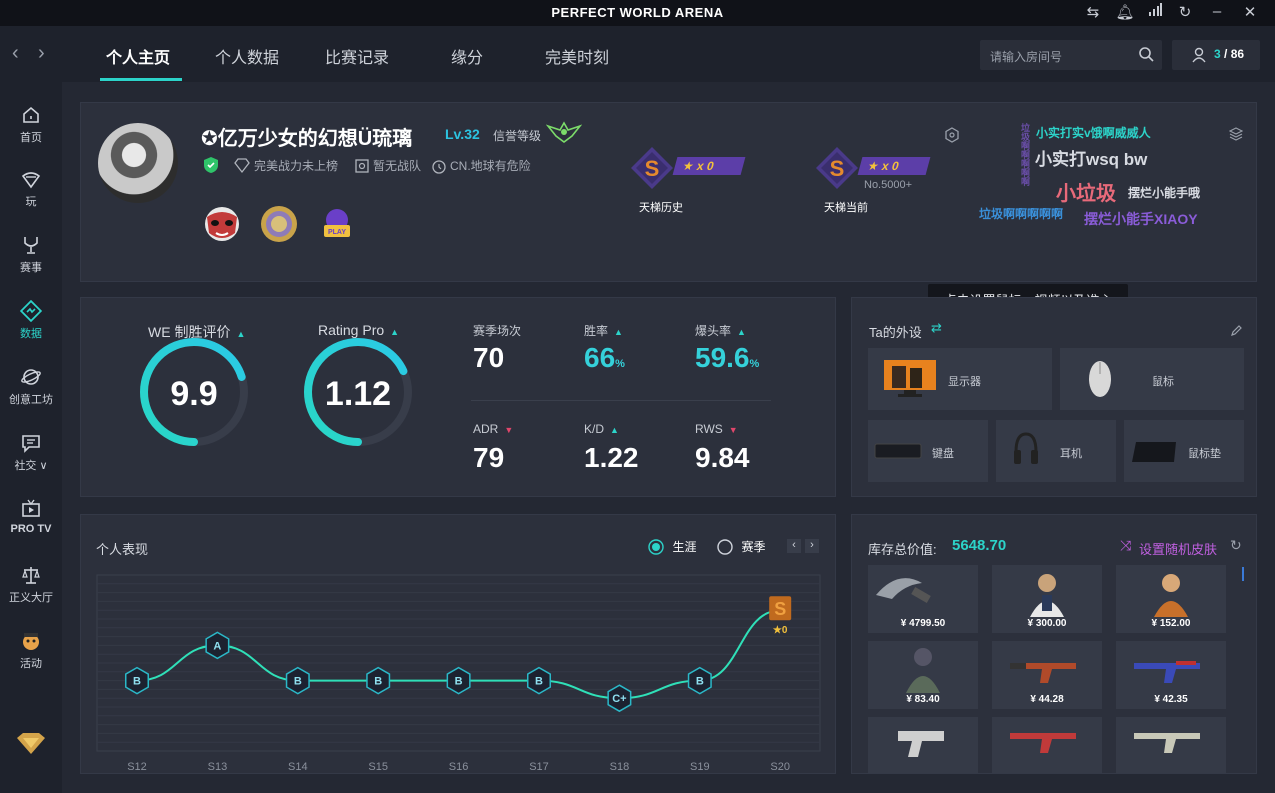 The image size is (1275, 793). I want to click on x-tick-label: S16, so click(459, 767).